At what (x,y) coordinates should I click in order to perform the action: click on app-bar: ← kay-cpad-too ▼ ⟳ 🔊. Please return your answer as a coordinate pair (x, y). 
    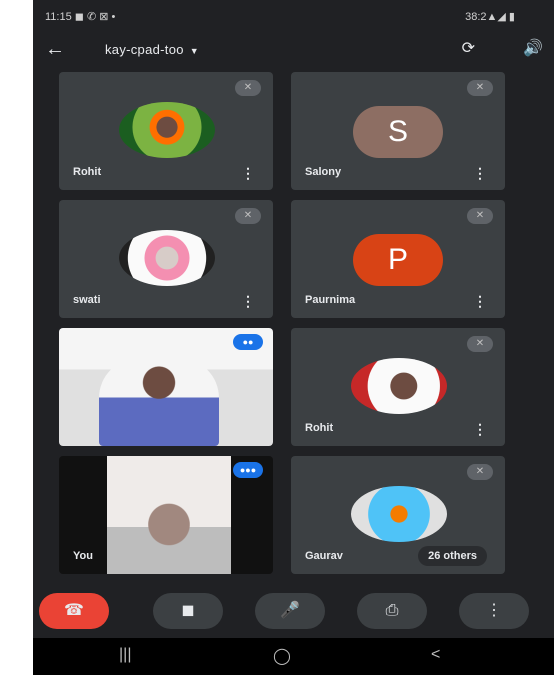
    Looking at the image, I should click on (293, 51).